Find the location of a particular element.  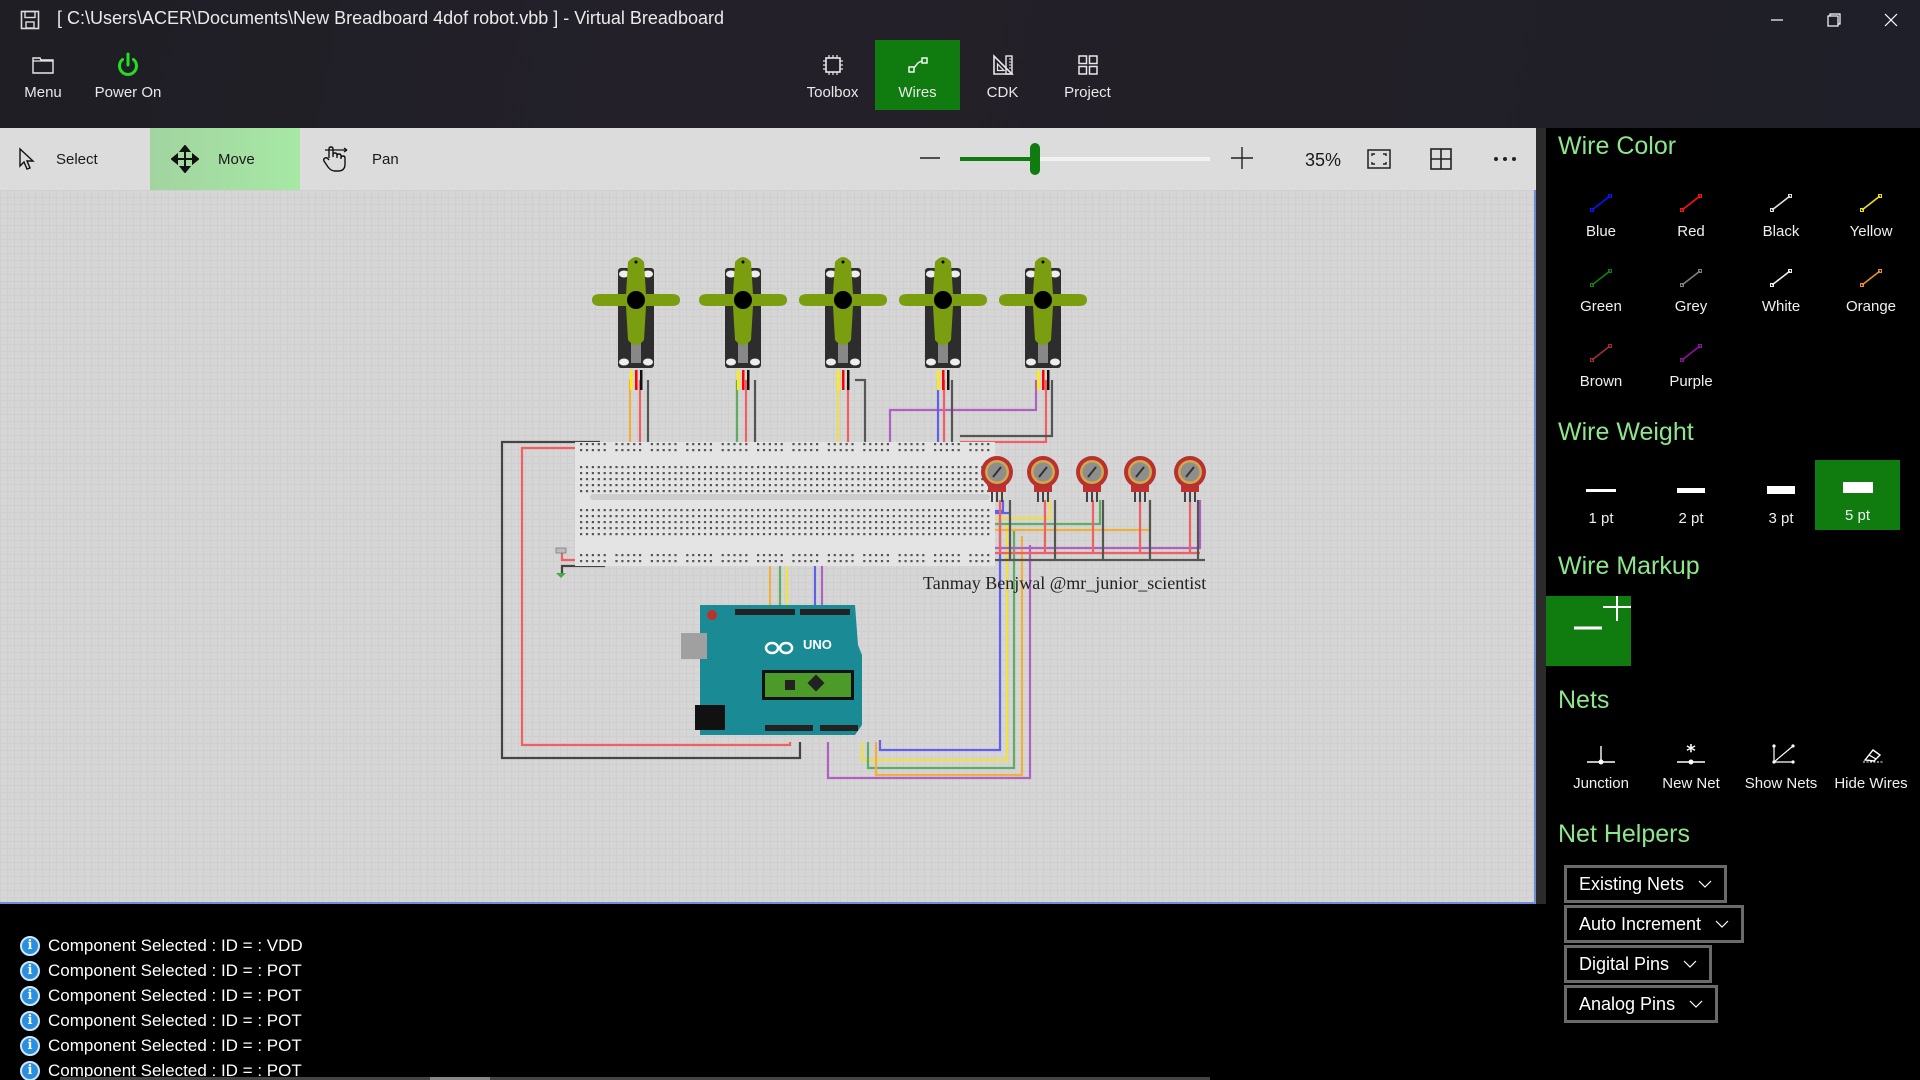

arduino-uno-board: UNO is located at coordinates (771, 670).